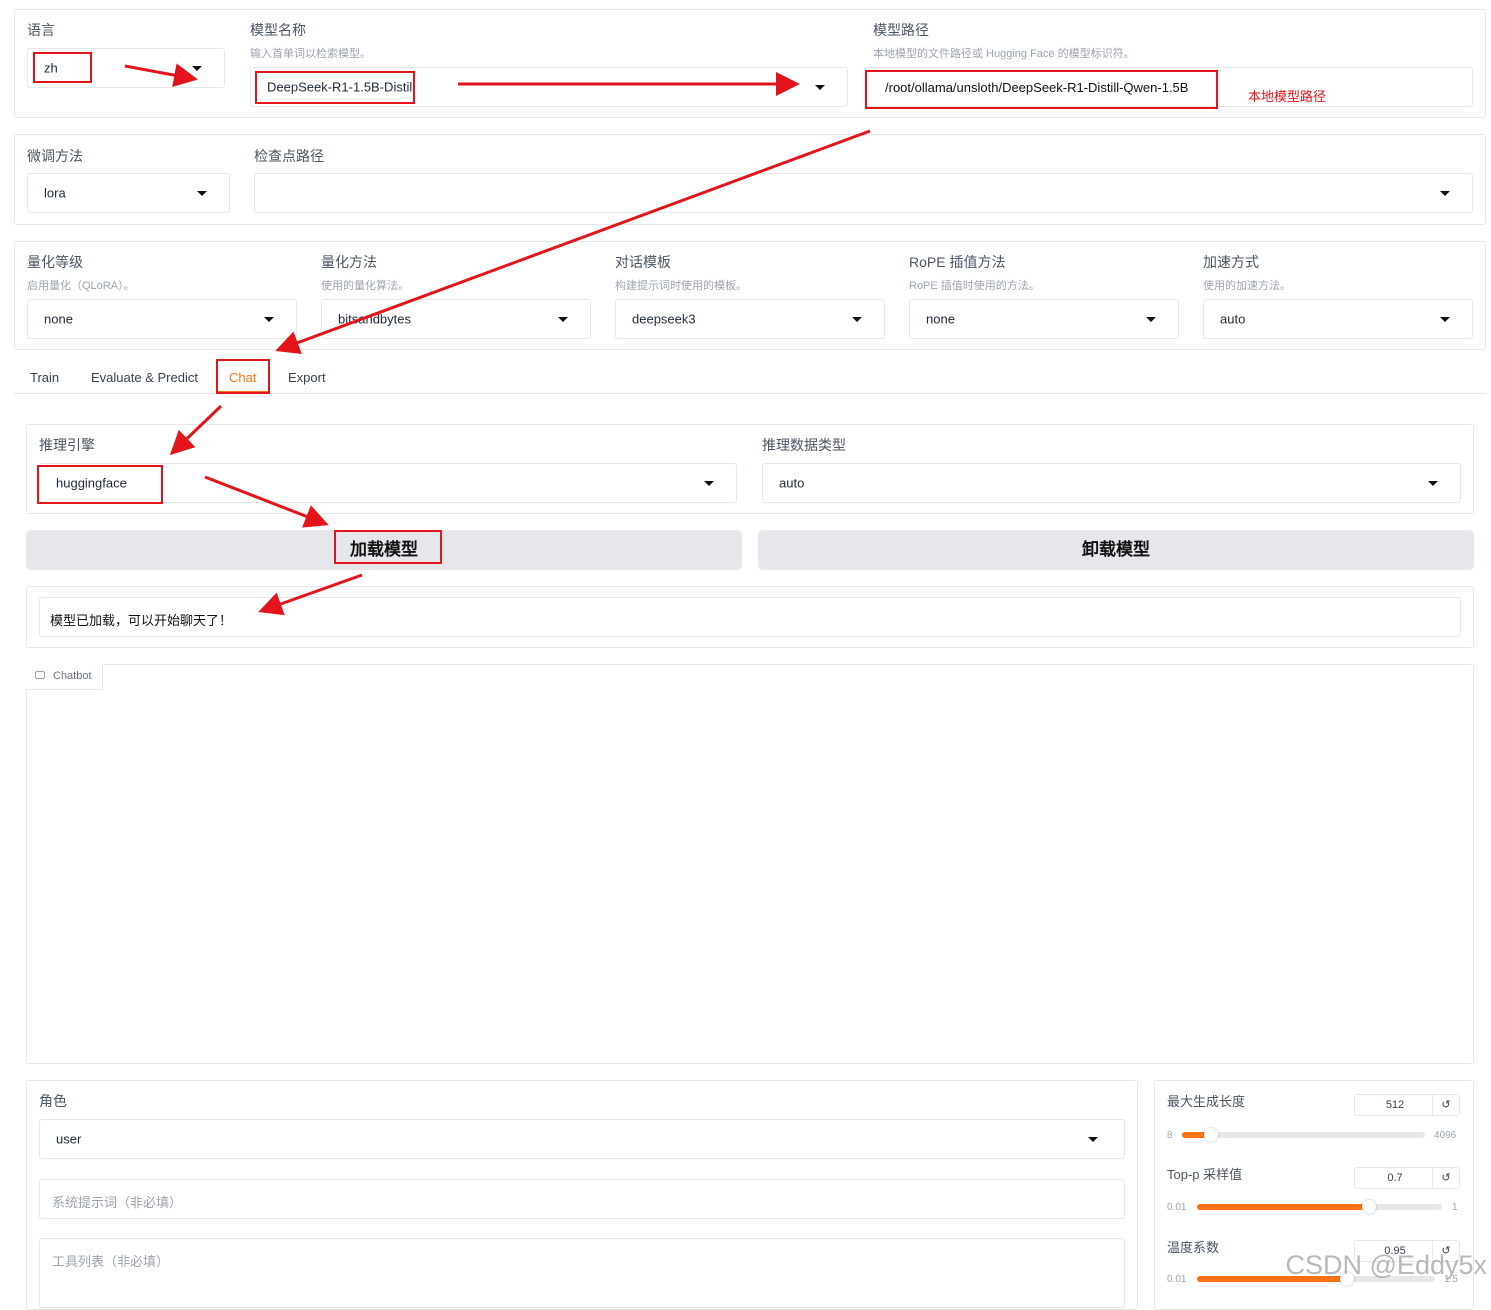 This screenshot has width=1491, height=1310. Describe the element at coordinates (750, 393) in the screenshot. I see `tab-divider` at that location.